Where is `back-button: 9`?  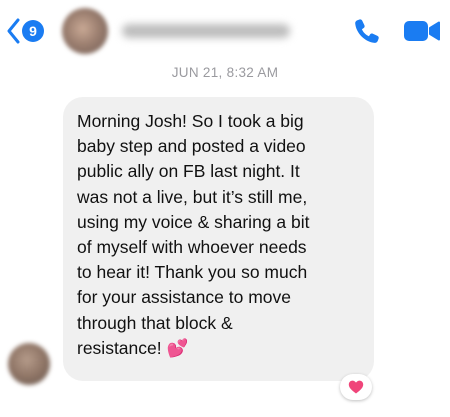 back-button: 9 is located at coordinates (25, 31).